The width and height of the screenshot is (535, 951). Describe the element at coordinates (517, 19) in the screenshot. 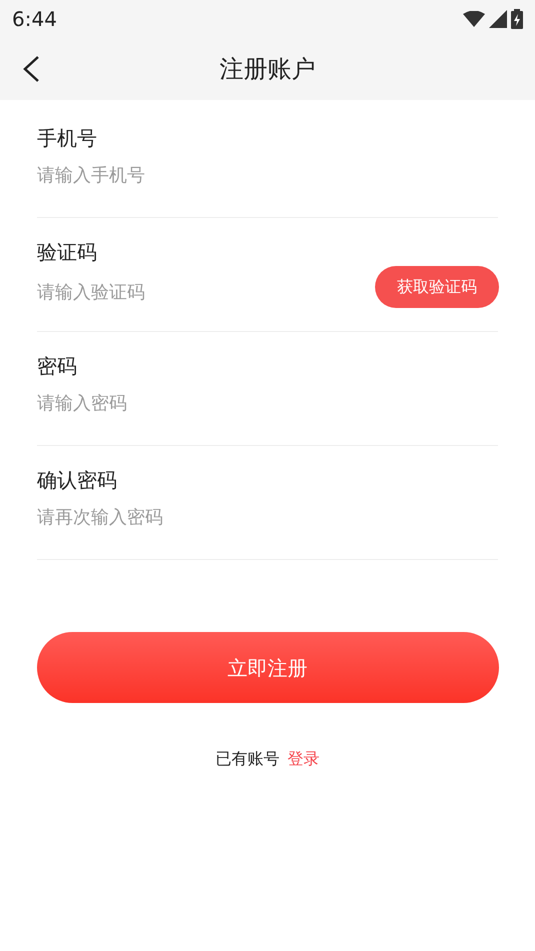

I see `battery-icon` at that location.